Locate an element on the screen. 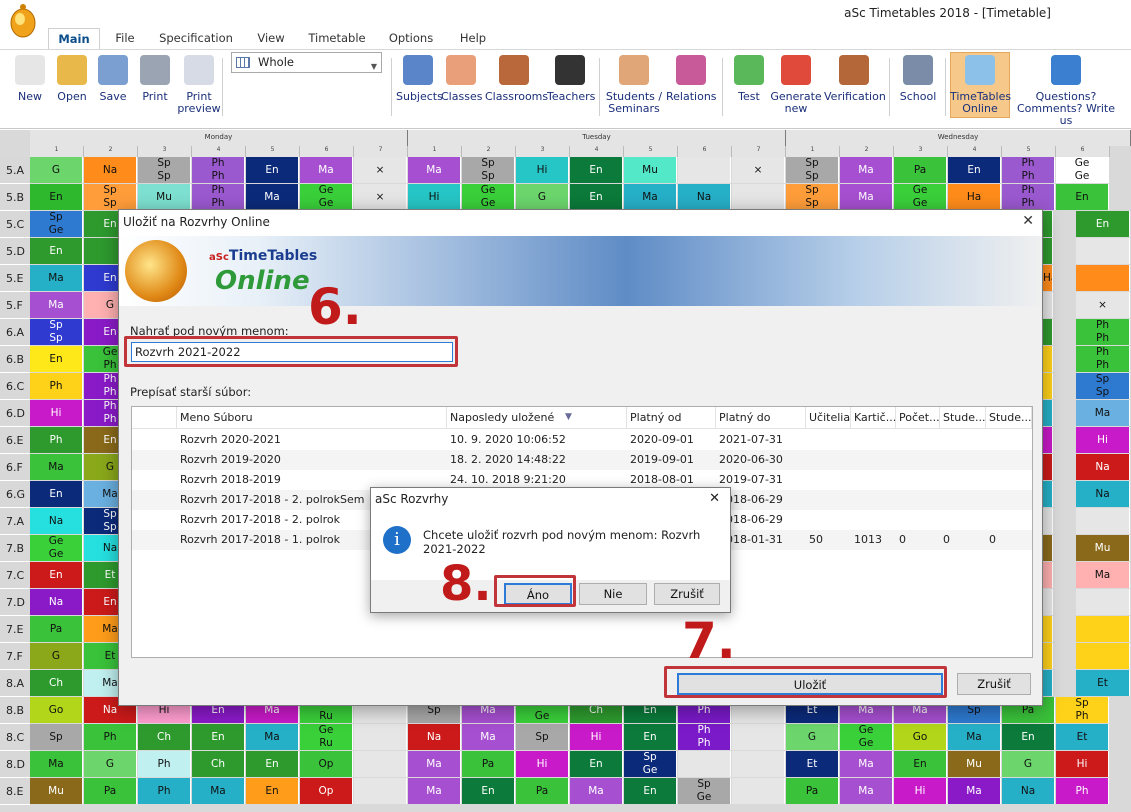 This screenshot has width=1131, height=812. lesson-card: × is located at coordinates (758, 170).